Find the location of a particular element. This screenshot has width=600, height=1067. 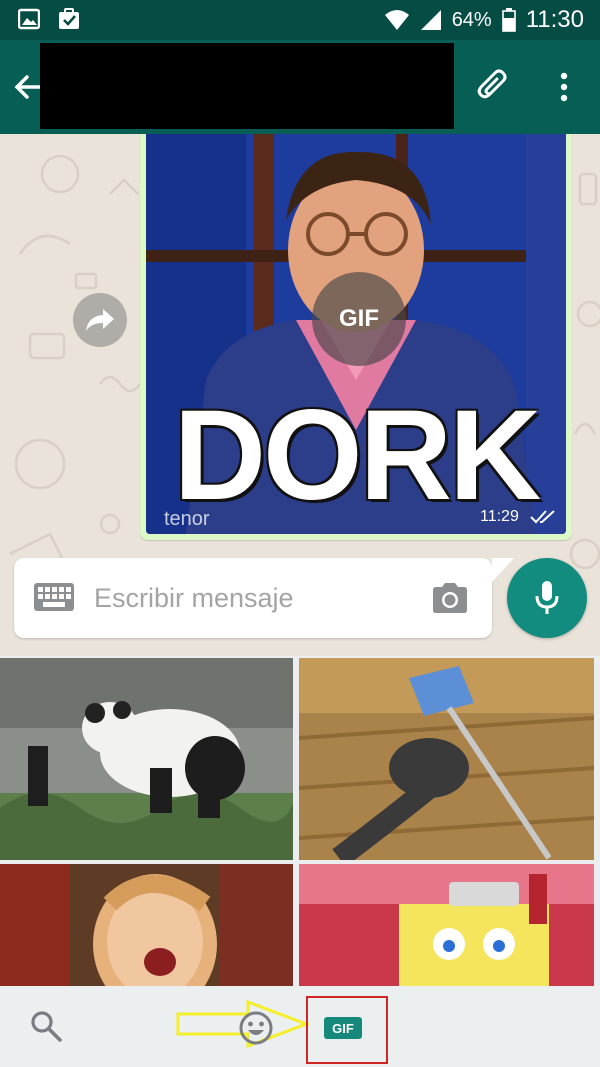

more-vertical-icon is located at coordinates (564, 87).